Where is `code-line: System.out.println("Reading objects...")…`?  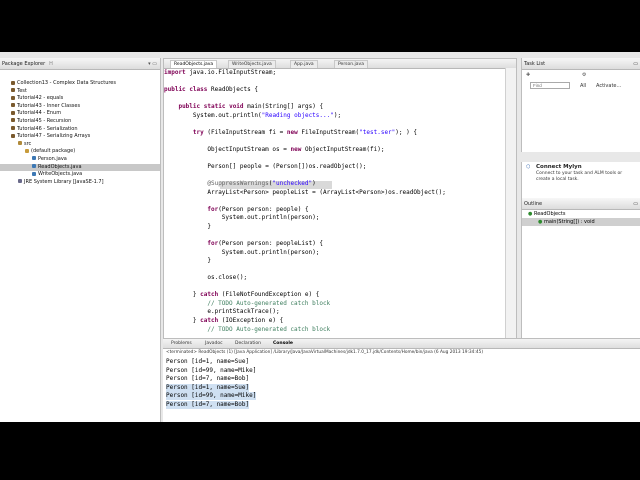
code-line: System.out.println("Reading objects...")… is located at coordinates (252, 115).